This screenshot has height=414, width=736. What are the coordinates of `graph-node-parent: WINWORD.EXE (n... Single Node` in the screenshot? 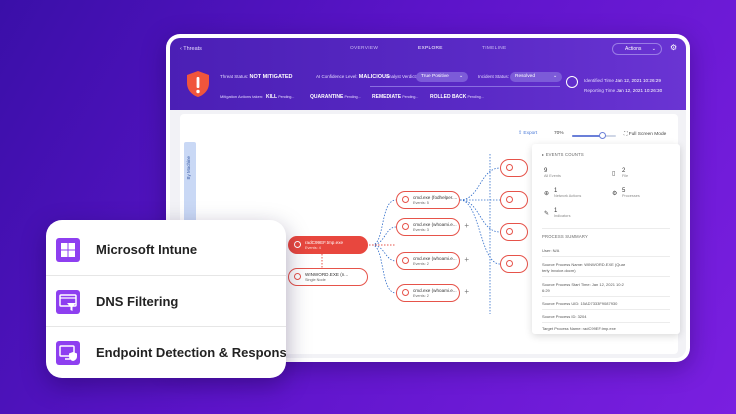 It's located at (328, 277).